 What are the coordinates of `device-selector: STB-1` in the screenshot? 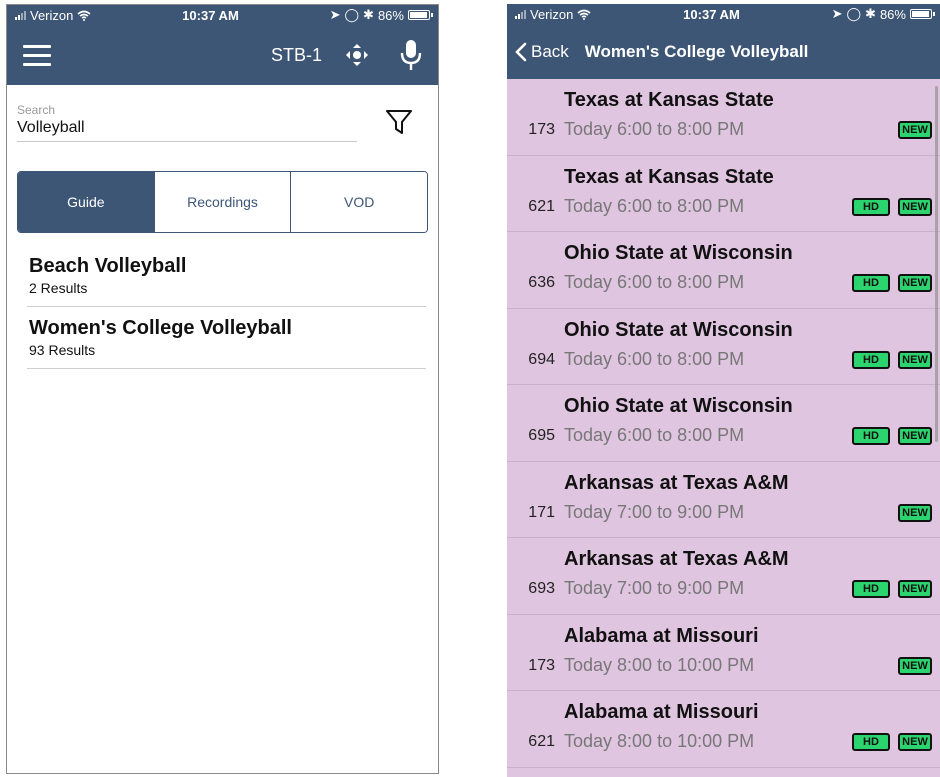 It's located at (296, 55).